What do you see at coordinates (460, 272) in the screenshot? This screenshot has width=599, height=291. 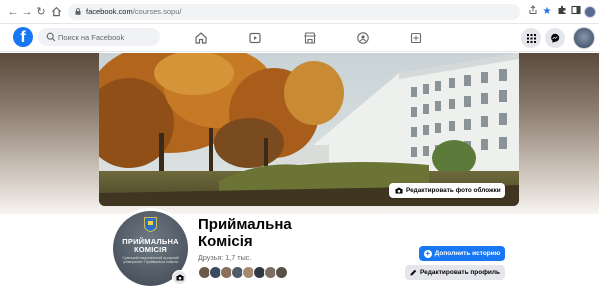 I see `edit-profile-label: Редактировать профиль` at bounding box center [460, 272].